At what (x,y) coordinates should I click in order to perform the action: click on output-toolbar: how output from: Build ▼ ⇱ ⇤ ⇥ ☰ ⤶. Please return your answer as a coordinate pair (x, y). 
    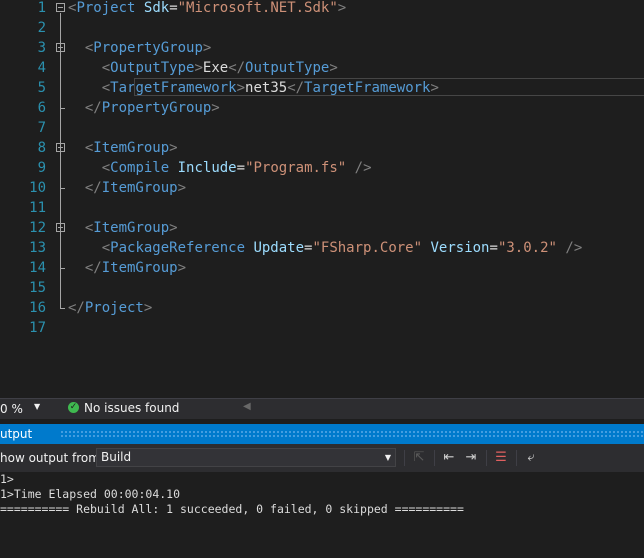
    Looking at the image, I should click on (322, 458).